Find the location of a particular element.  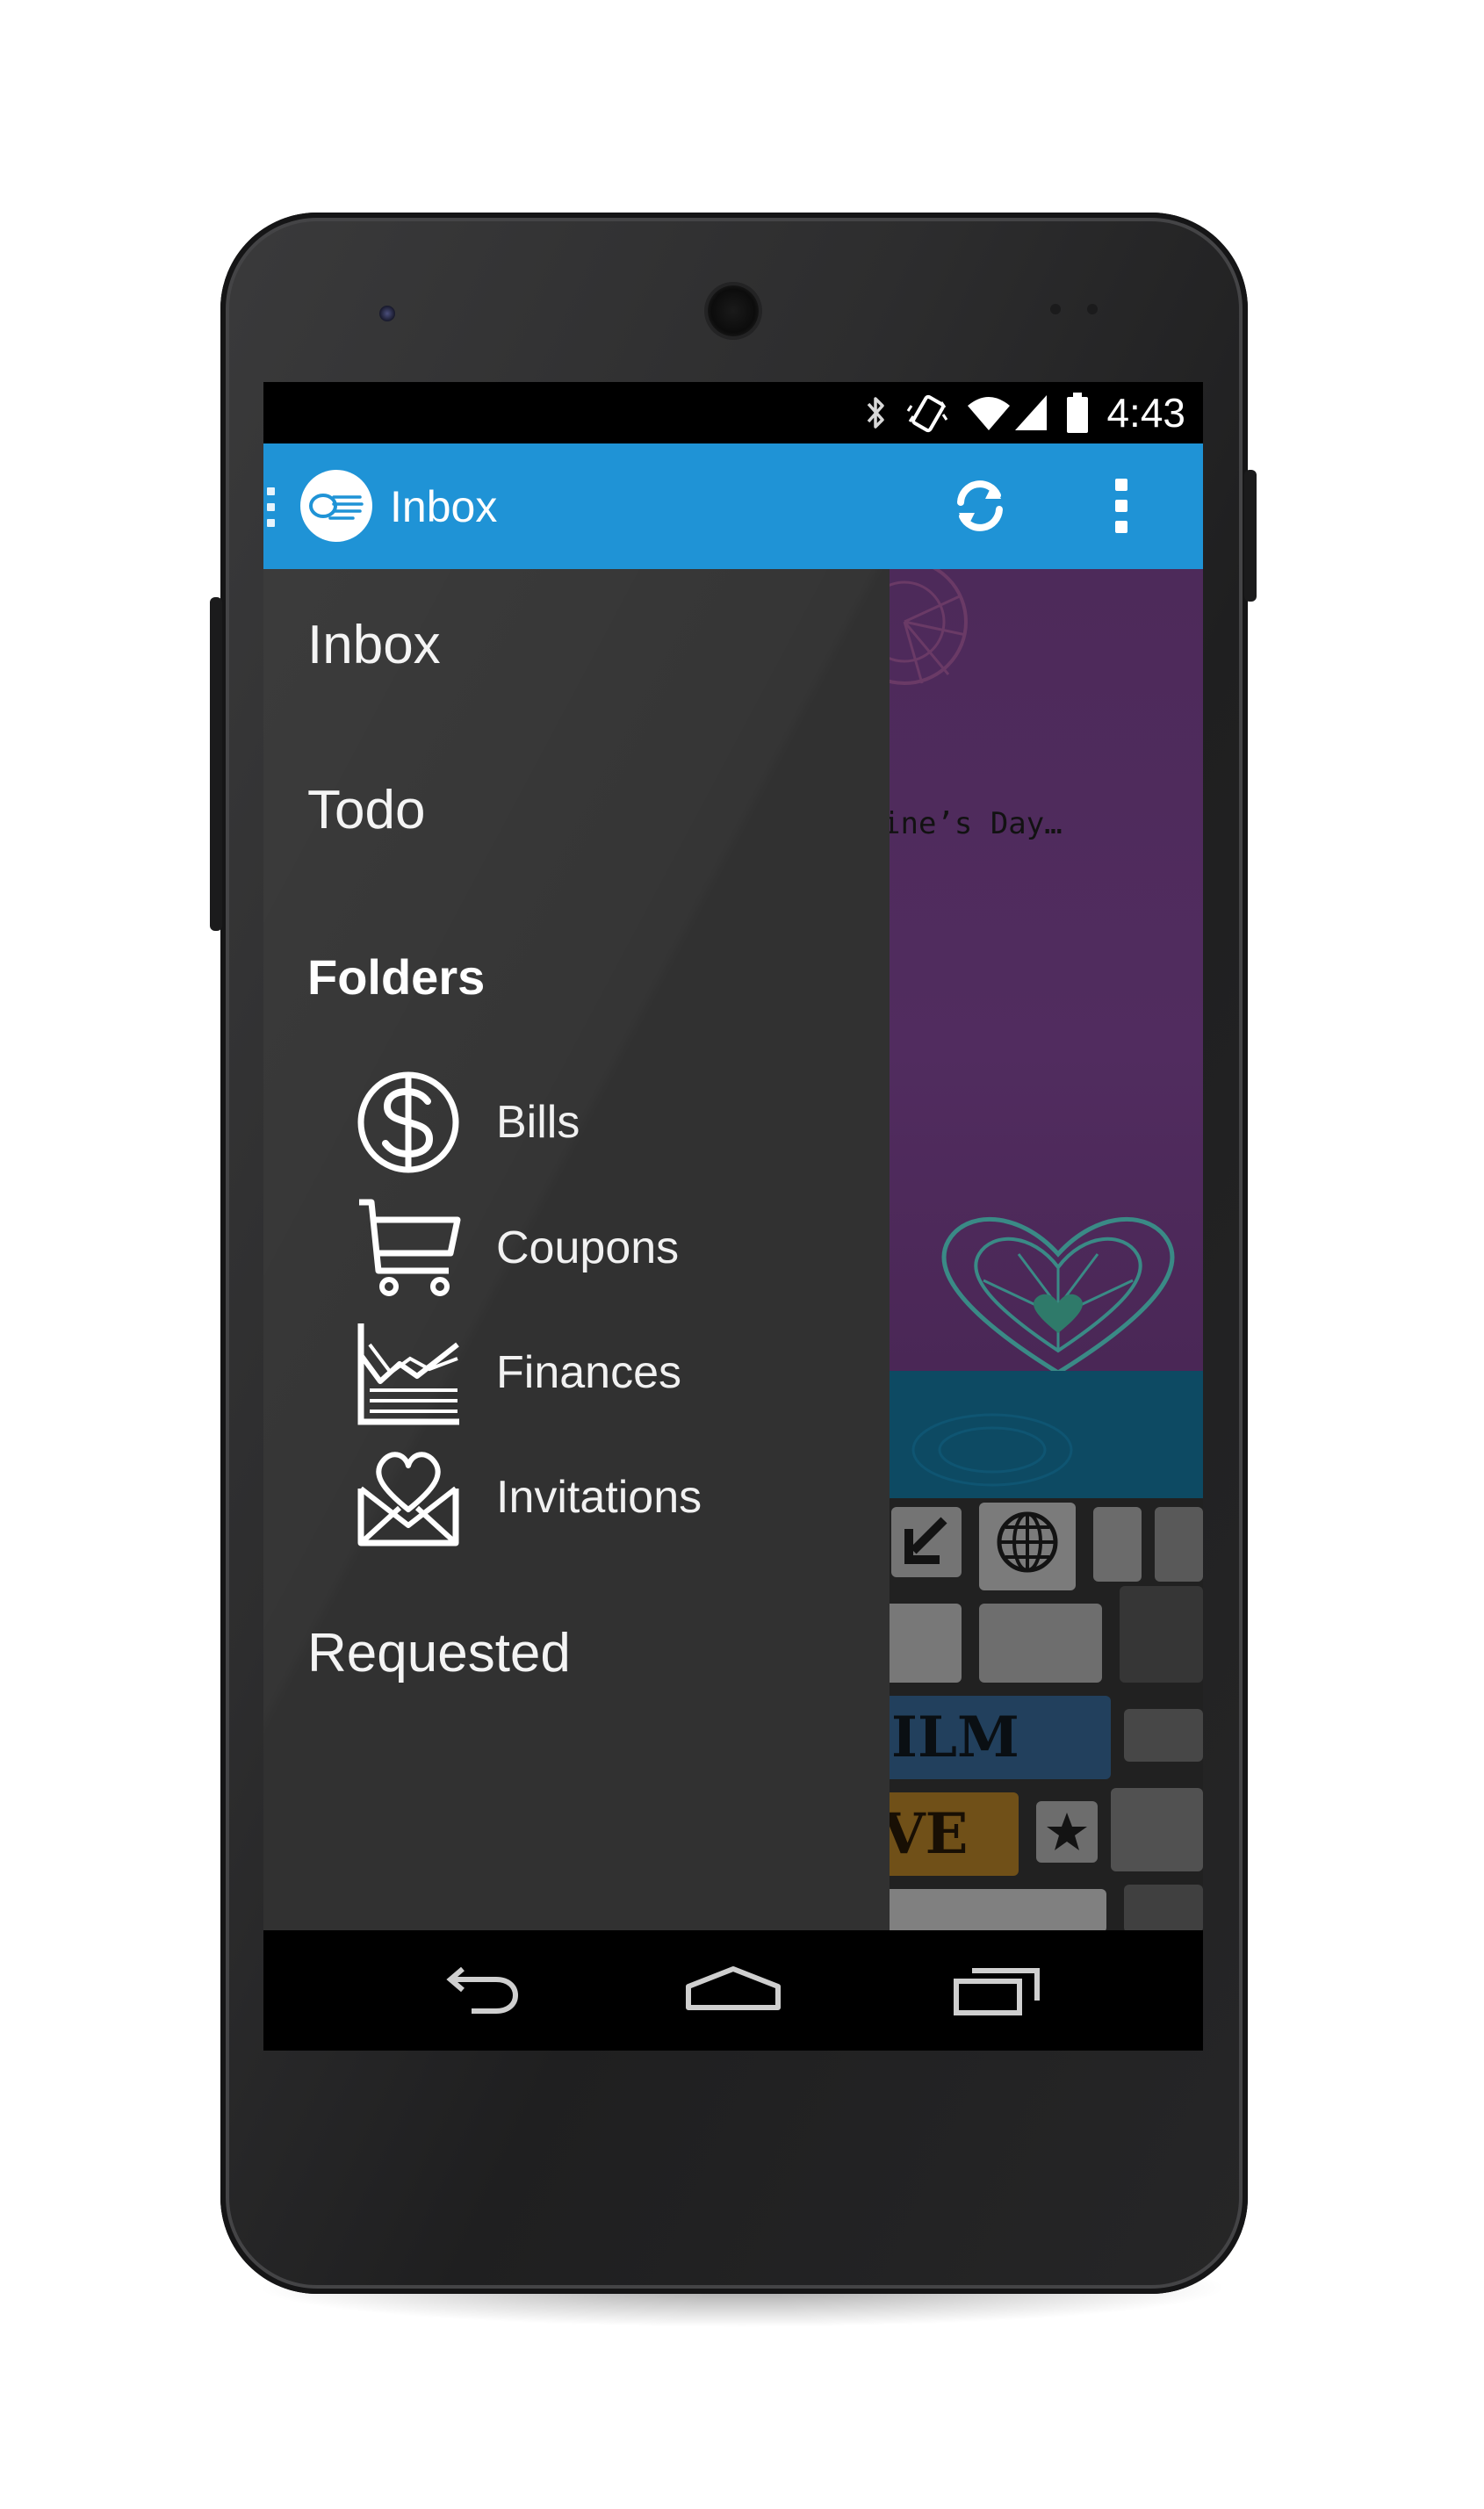

refresh-icon is located at coordinates (980, 505).